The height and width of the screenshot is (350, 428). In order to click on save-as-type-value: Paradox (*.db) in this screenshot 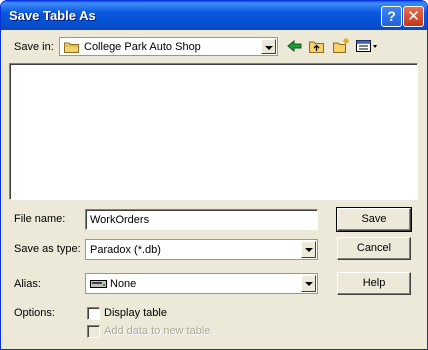, I will do `click(125, 250)`.